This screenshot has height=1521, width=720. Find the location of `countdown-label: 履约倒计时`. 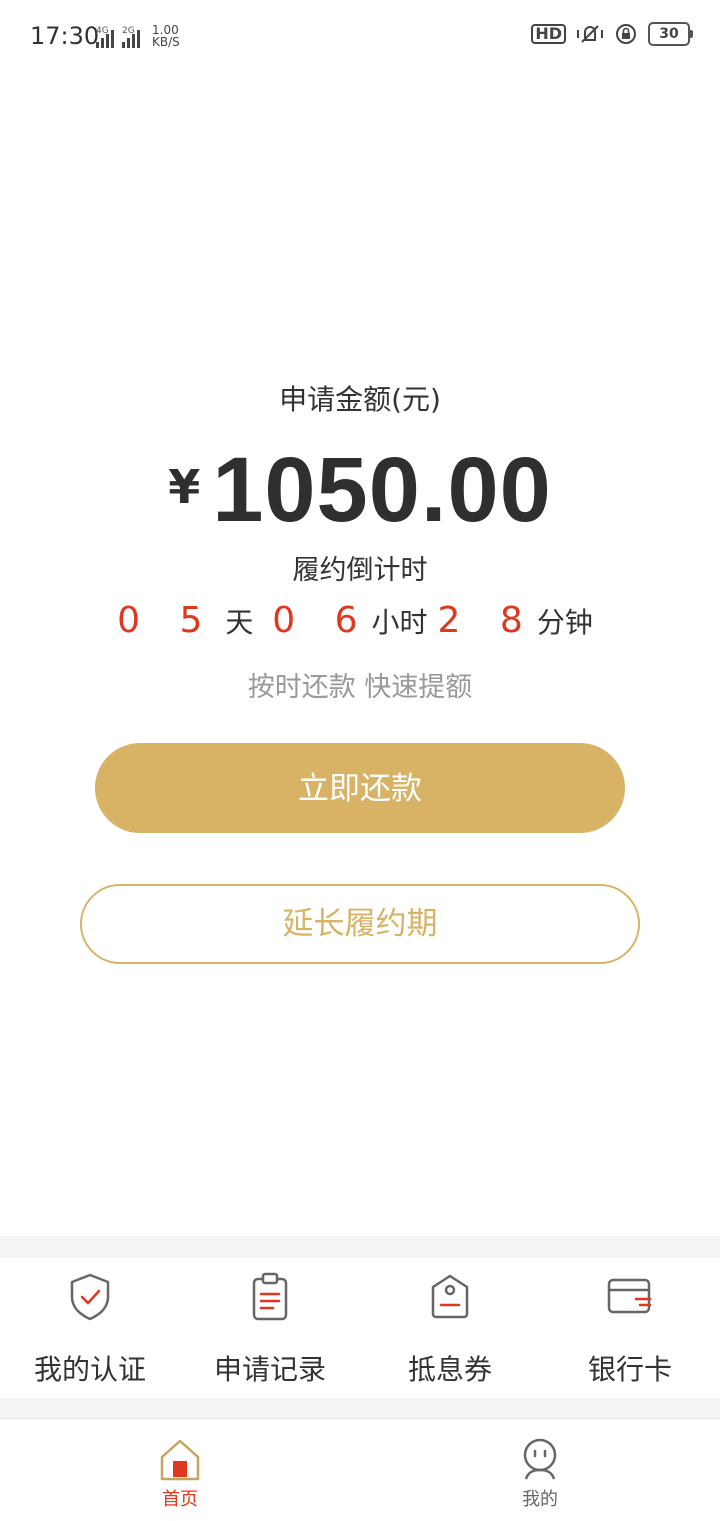

countdown-label: 履约倒计时 is located at coordinates (360, 570).